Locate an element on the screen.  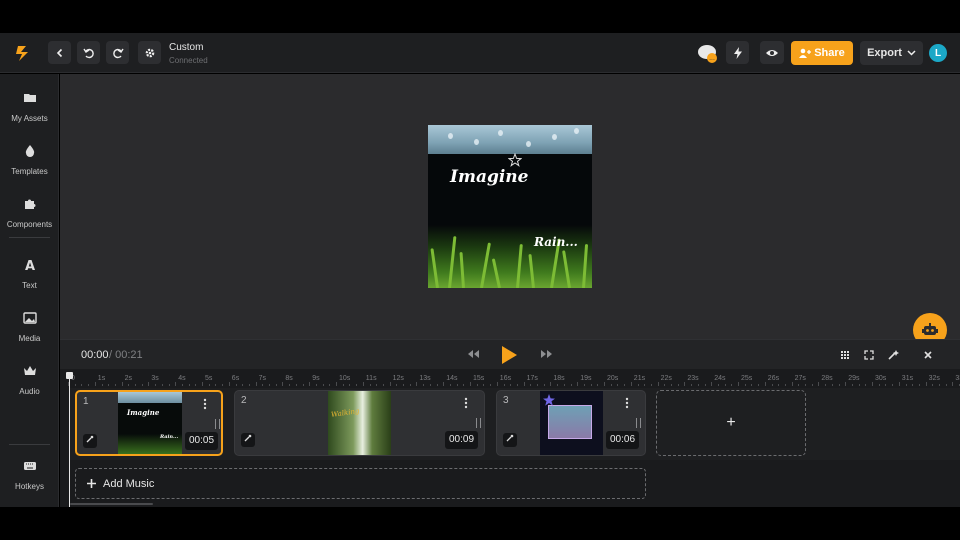
star-icon is located at coordinates (549, 400).